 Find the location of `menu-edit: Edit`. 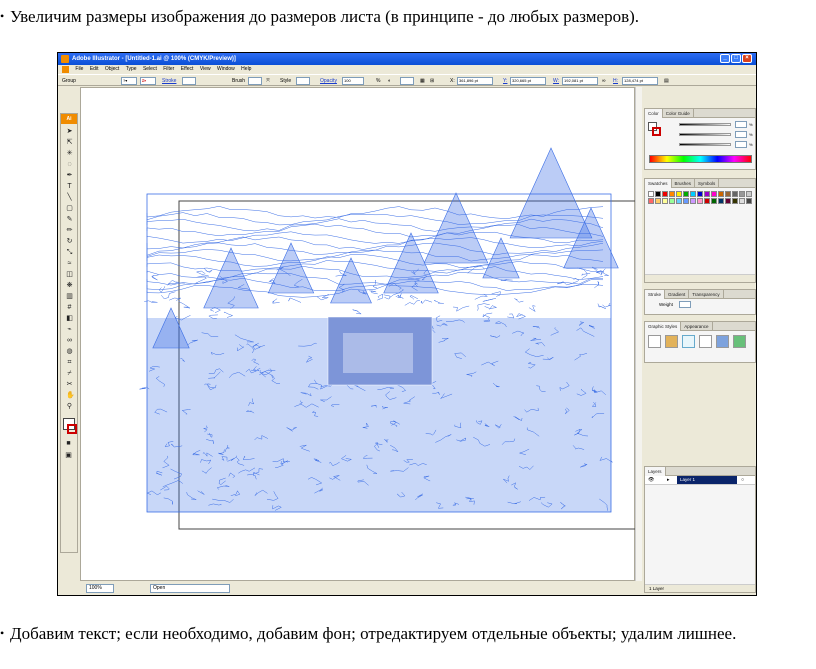

menu-edit: Edit is located at coordinates (94, 69).